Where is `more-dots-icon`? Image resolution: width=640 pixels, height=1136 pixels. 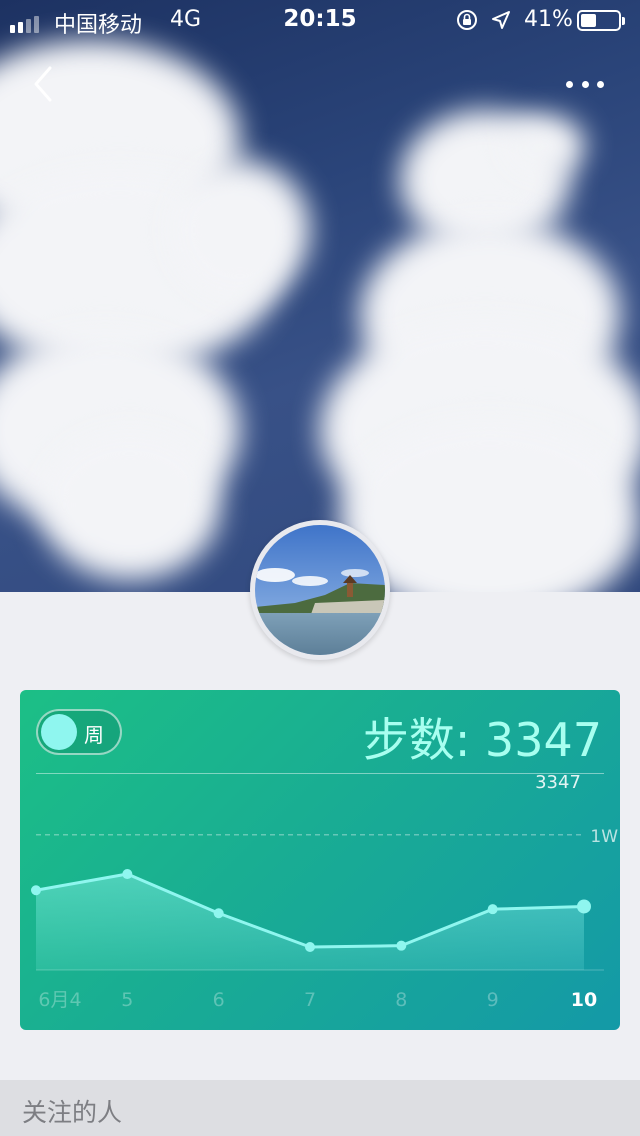 more-dots-icon is located at coordinates (569, 84).